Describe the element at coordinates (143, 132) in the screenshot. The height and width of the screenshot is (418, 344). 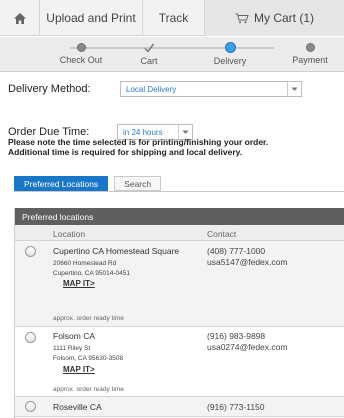
I see `order-due-value: in 24 hours` at that location.